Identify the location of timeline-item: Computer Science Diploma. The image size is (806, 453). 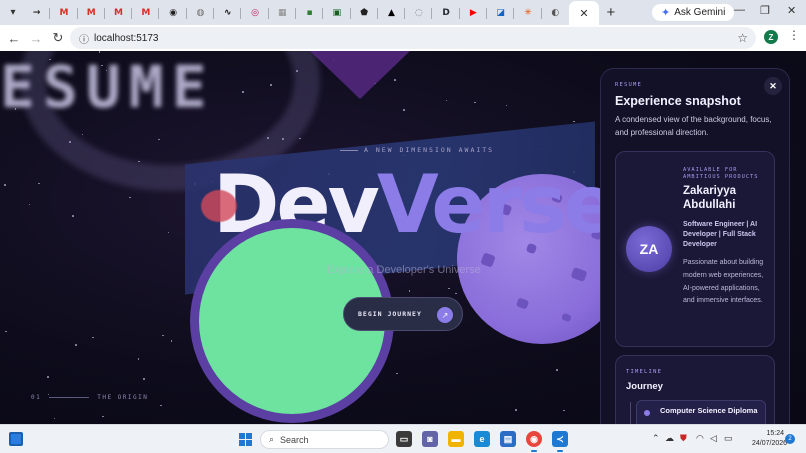
(701, 412).